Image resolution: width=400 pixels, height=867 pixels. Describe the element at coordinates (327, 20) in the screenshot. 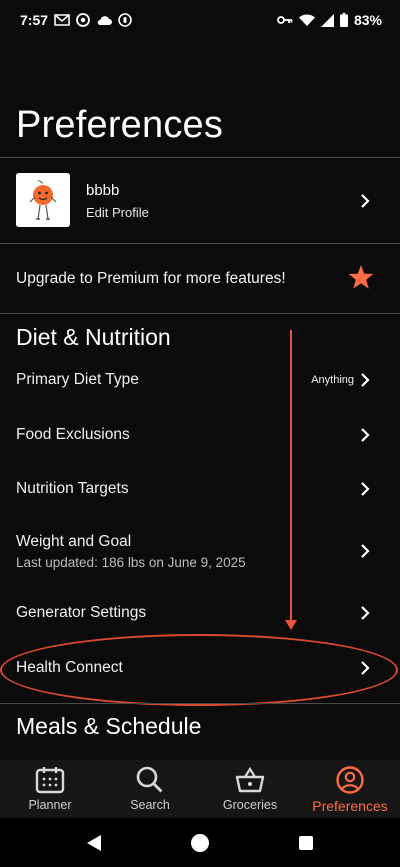

I see `signal-icon` at that location.